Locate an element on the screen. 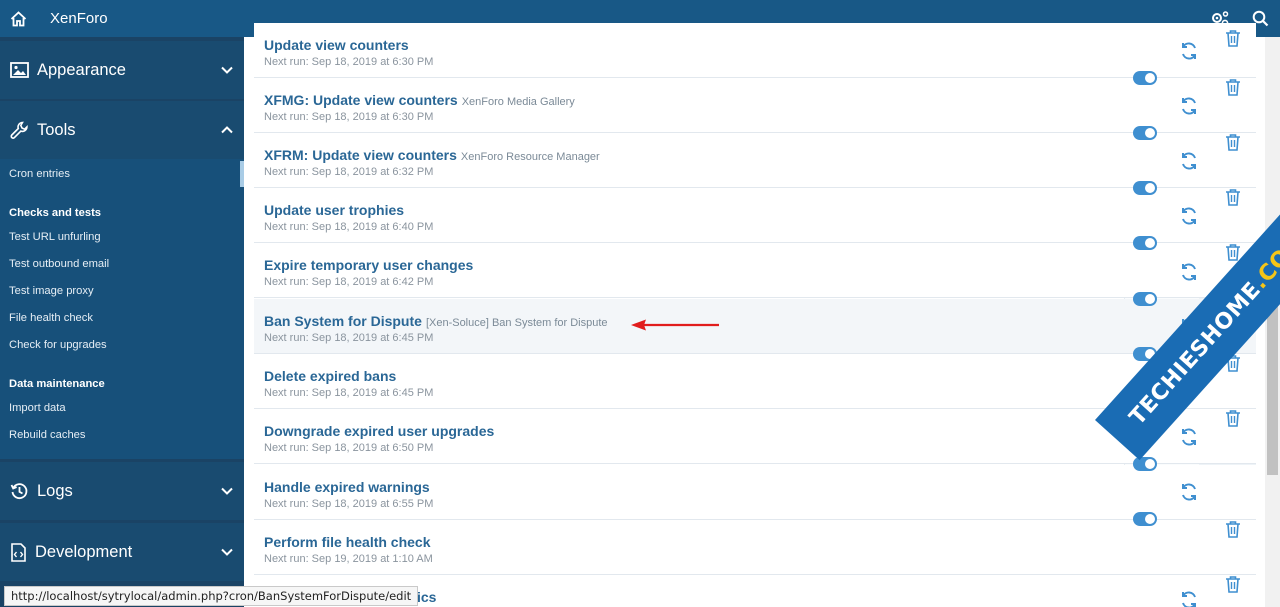 This screenshot has height=607, width=1280. history-icon is located at coordinates (19, 490).